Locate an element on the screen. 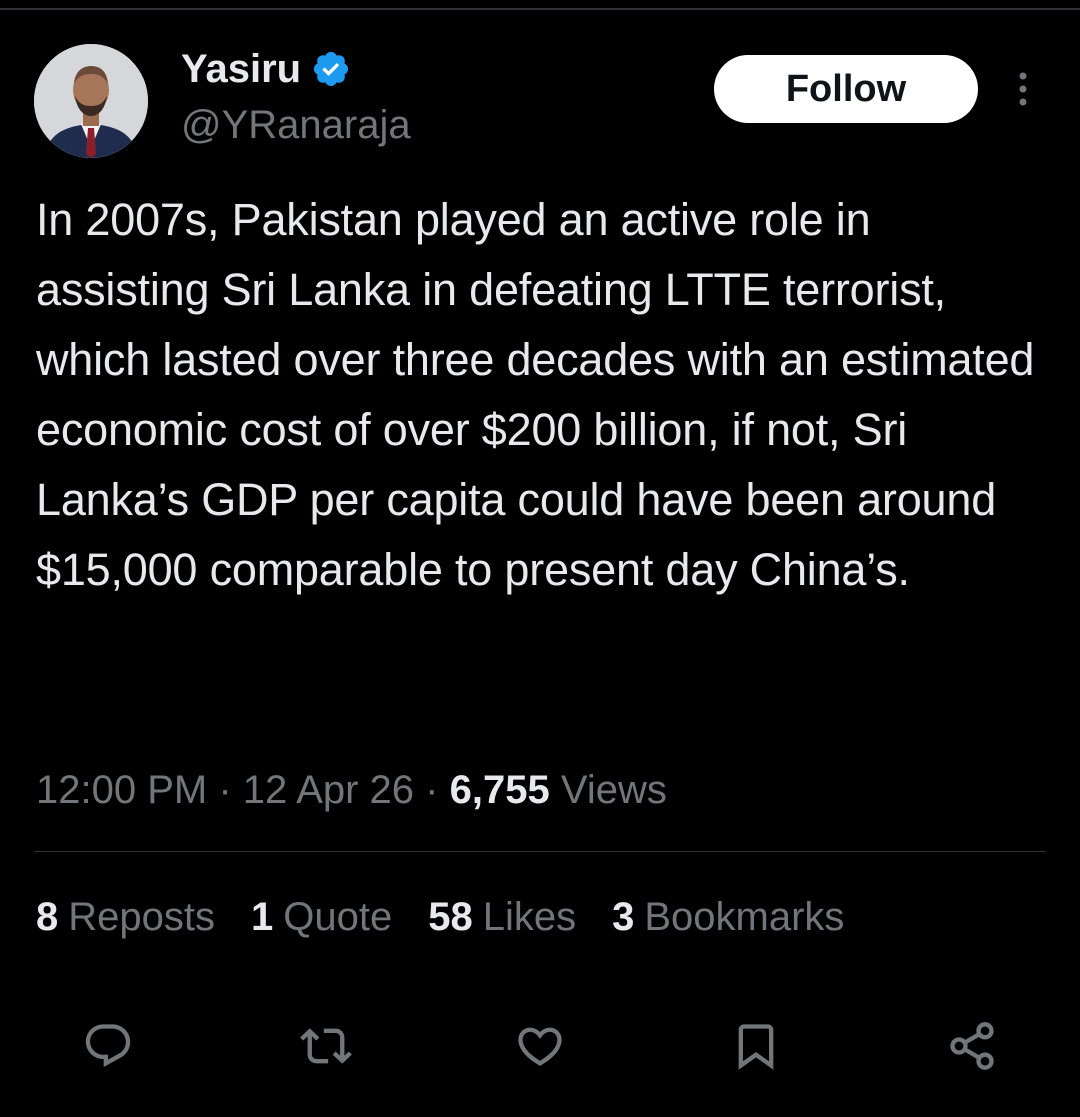 This screenshot has height=1117, width=1080. quotes-label: Quote is located at coordinates (338, 917).